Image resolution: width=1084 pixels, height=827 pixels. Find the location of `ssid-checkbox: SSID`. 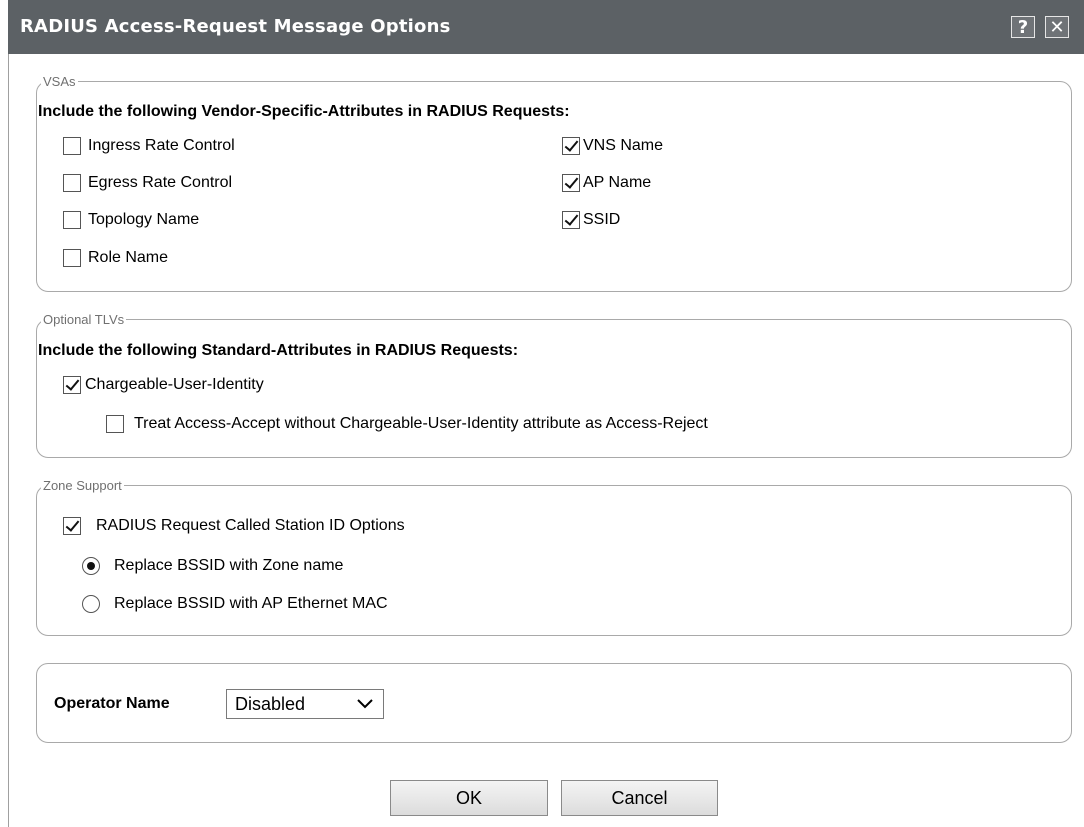

ssid-checkbox: SSID is located at coordinates (591, 220).